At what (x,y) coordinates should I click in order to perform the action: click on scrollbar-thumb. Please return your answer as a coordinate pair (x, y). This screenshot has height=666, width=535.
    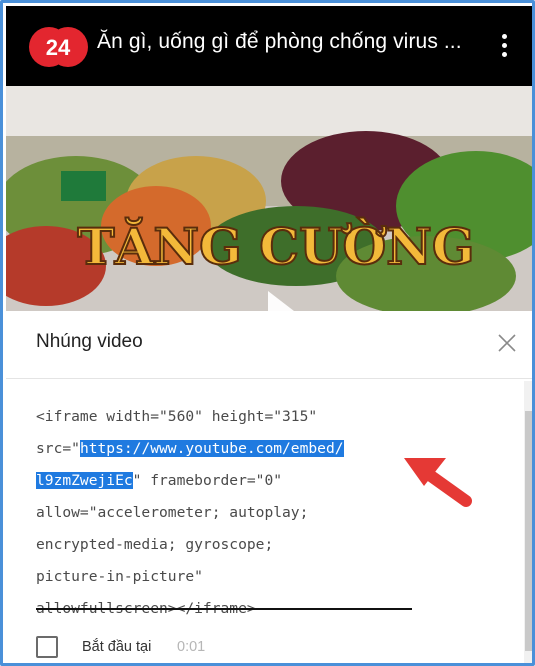
    Looking at the image, I should click on (528, 531).